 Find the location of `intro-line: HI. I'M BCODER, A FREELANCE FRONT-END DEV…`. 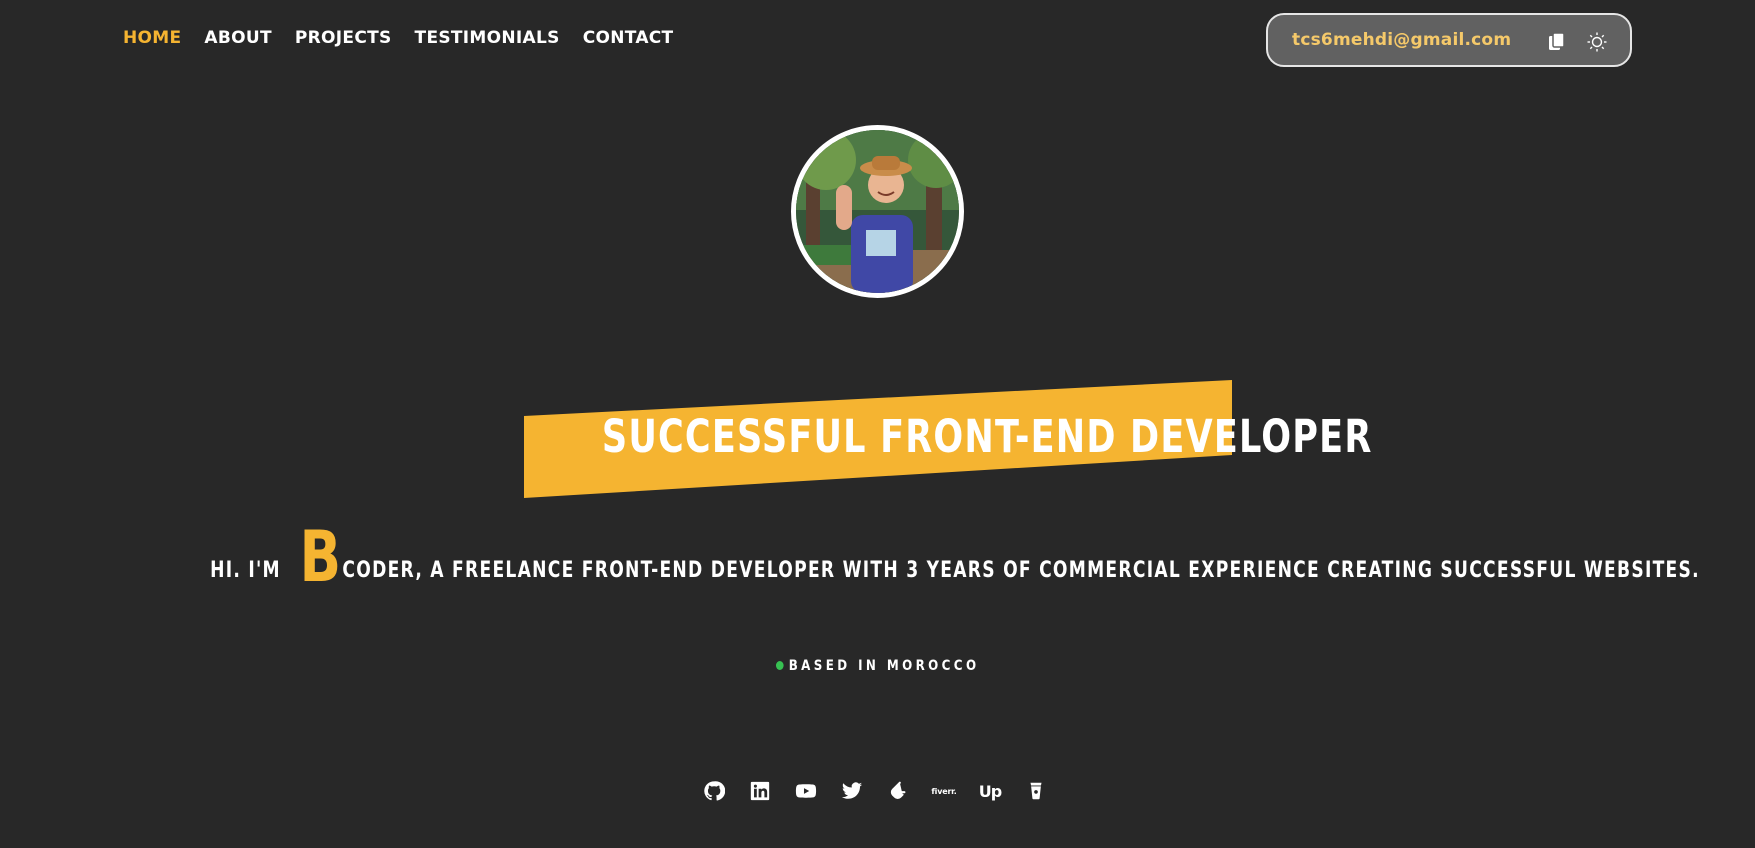

intro-line: HI. I'M BCODER, A FREELANCE FRONT-END DEV… is located at coordinates (877, 557).